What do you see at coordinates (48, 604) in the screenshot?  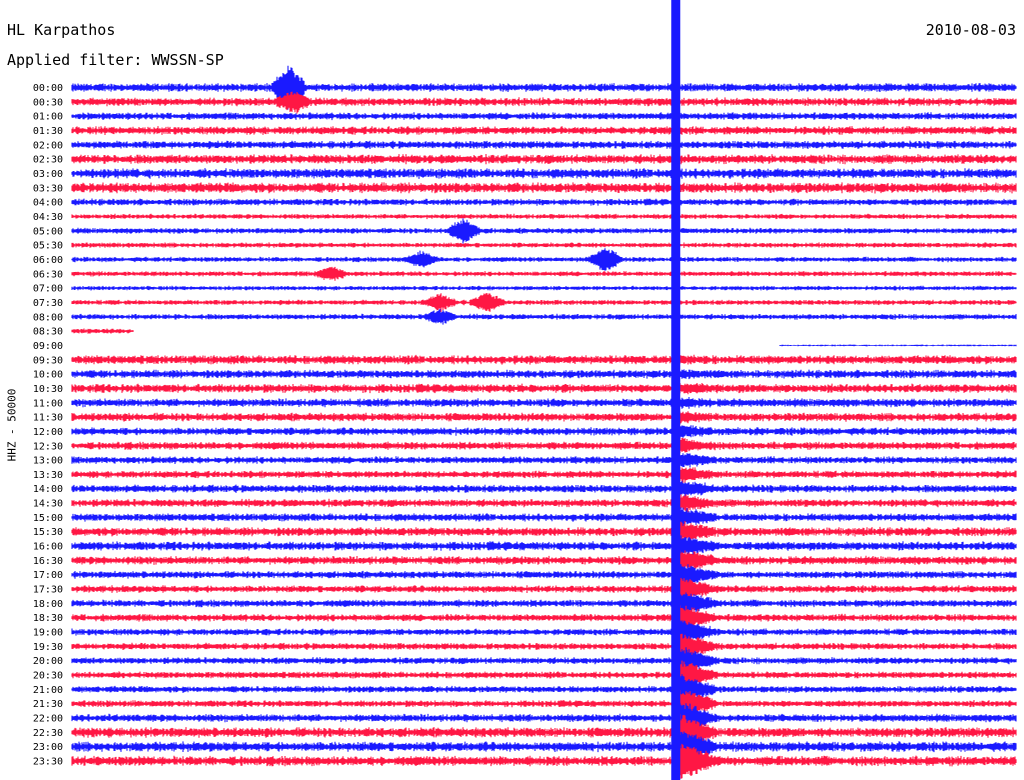 I see `row-time-label: 18:00` at bounding box center [48, 604].